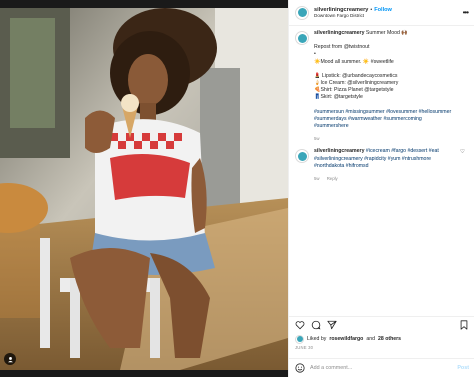  I want to click on add-comment-bar: Post, so click(381, 367).